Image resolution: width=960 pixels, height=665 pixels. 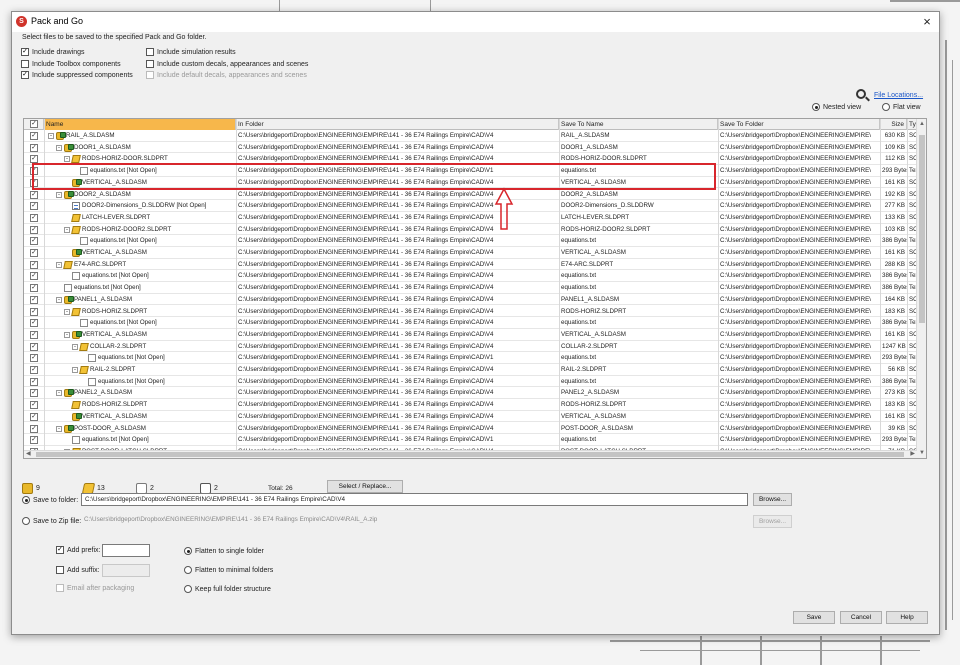 What do you see at coordinates (34, 124) in the screenshot?
I see `select-all-header: ✓` at bounding box center [34, 124].